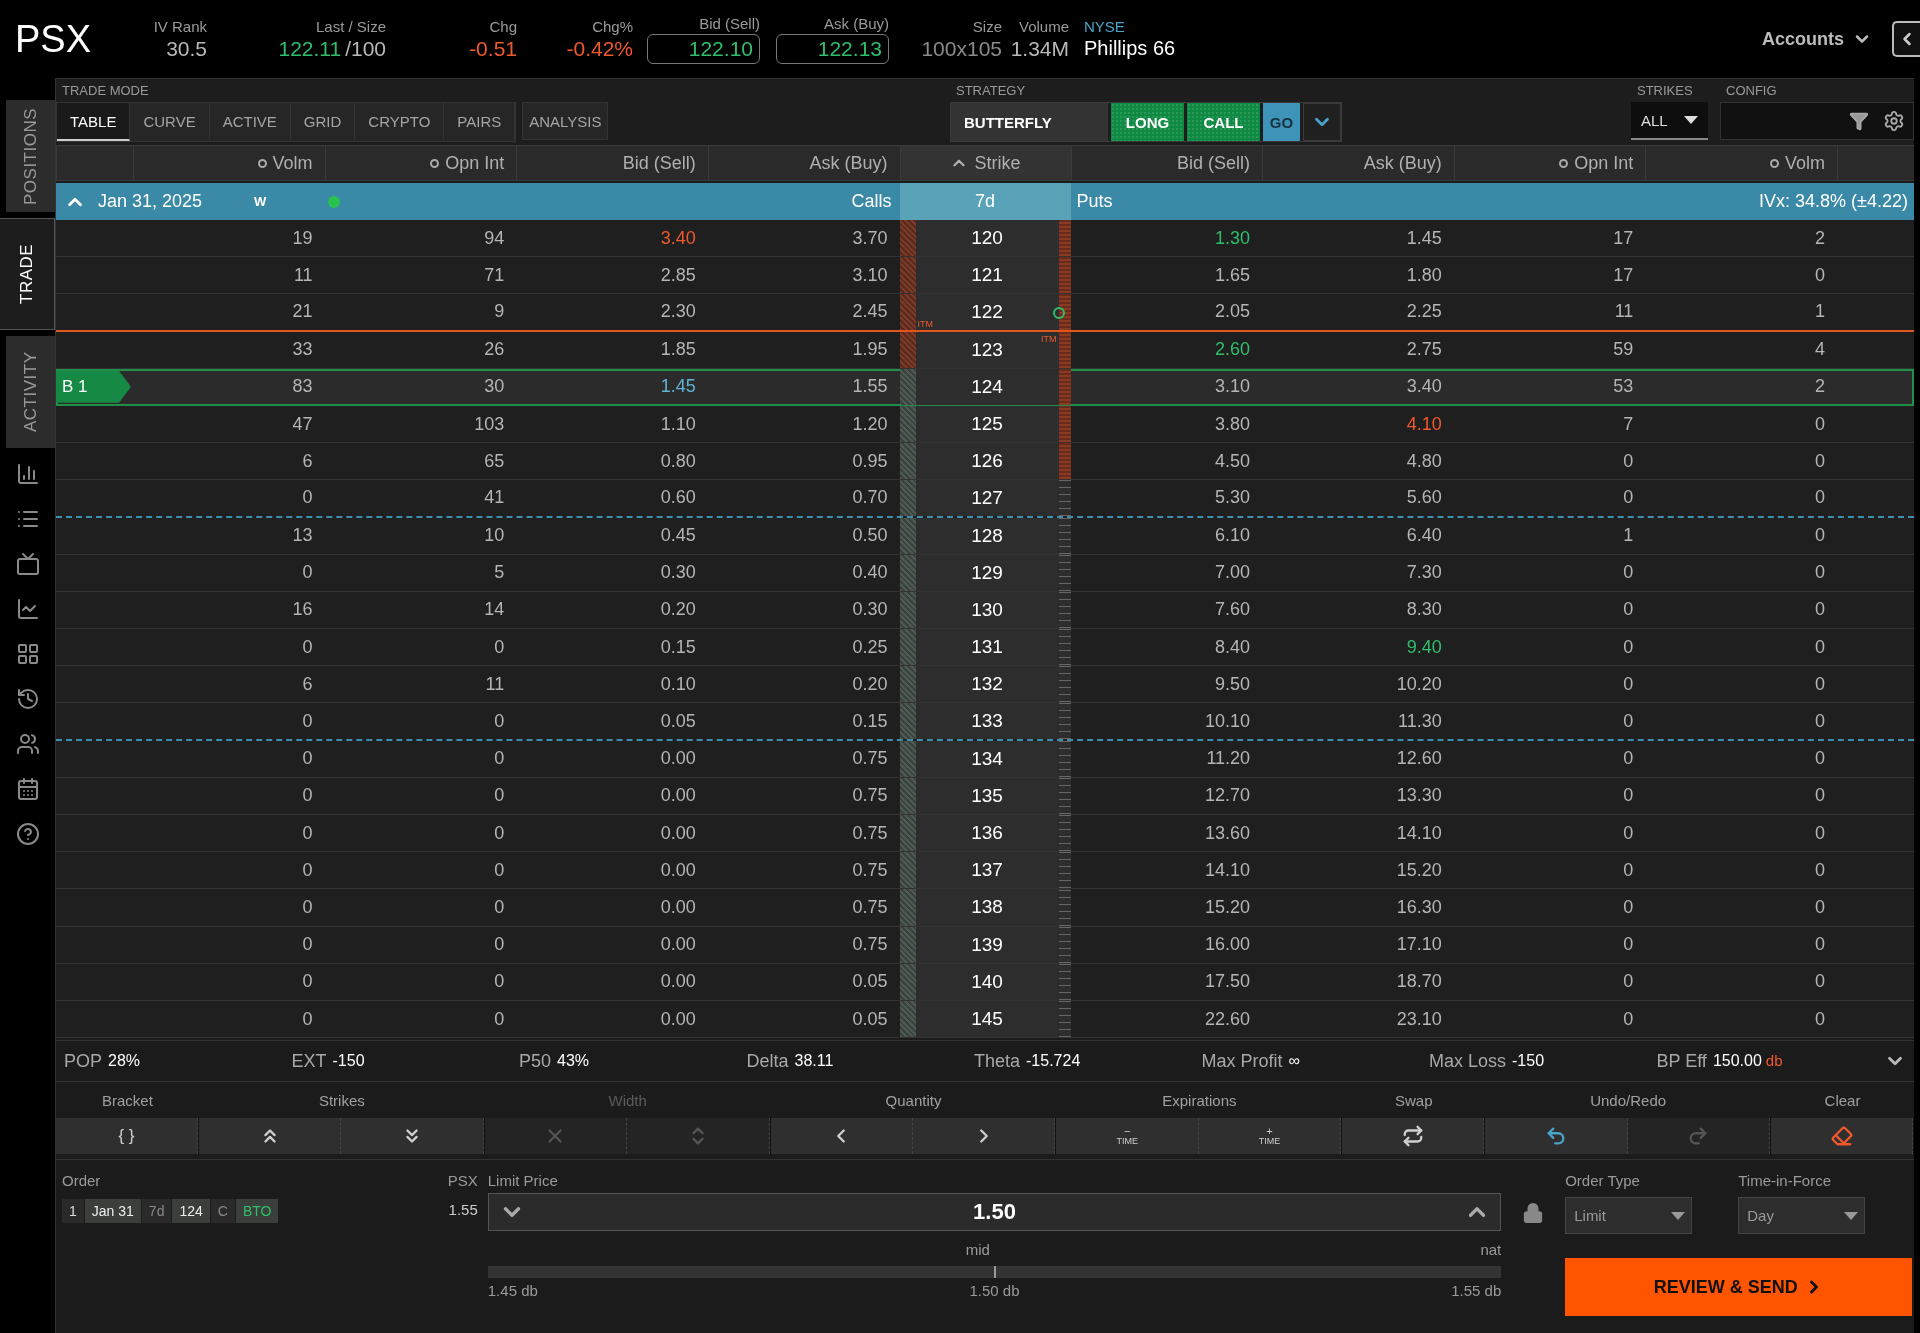 The width and height of the screenshot is (1920, 1333). Describe the element at coordinates (229, 238) in the screenshot. I see `table-cell: 19` at that location.